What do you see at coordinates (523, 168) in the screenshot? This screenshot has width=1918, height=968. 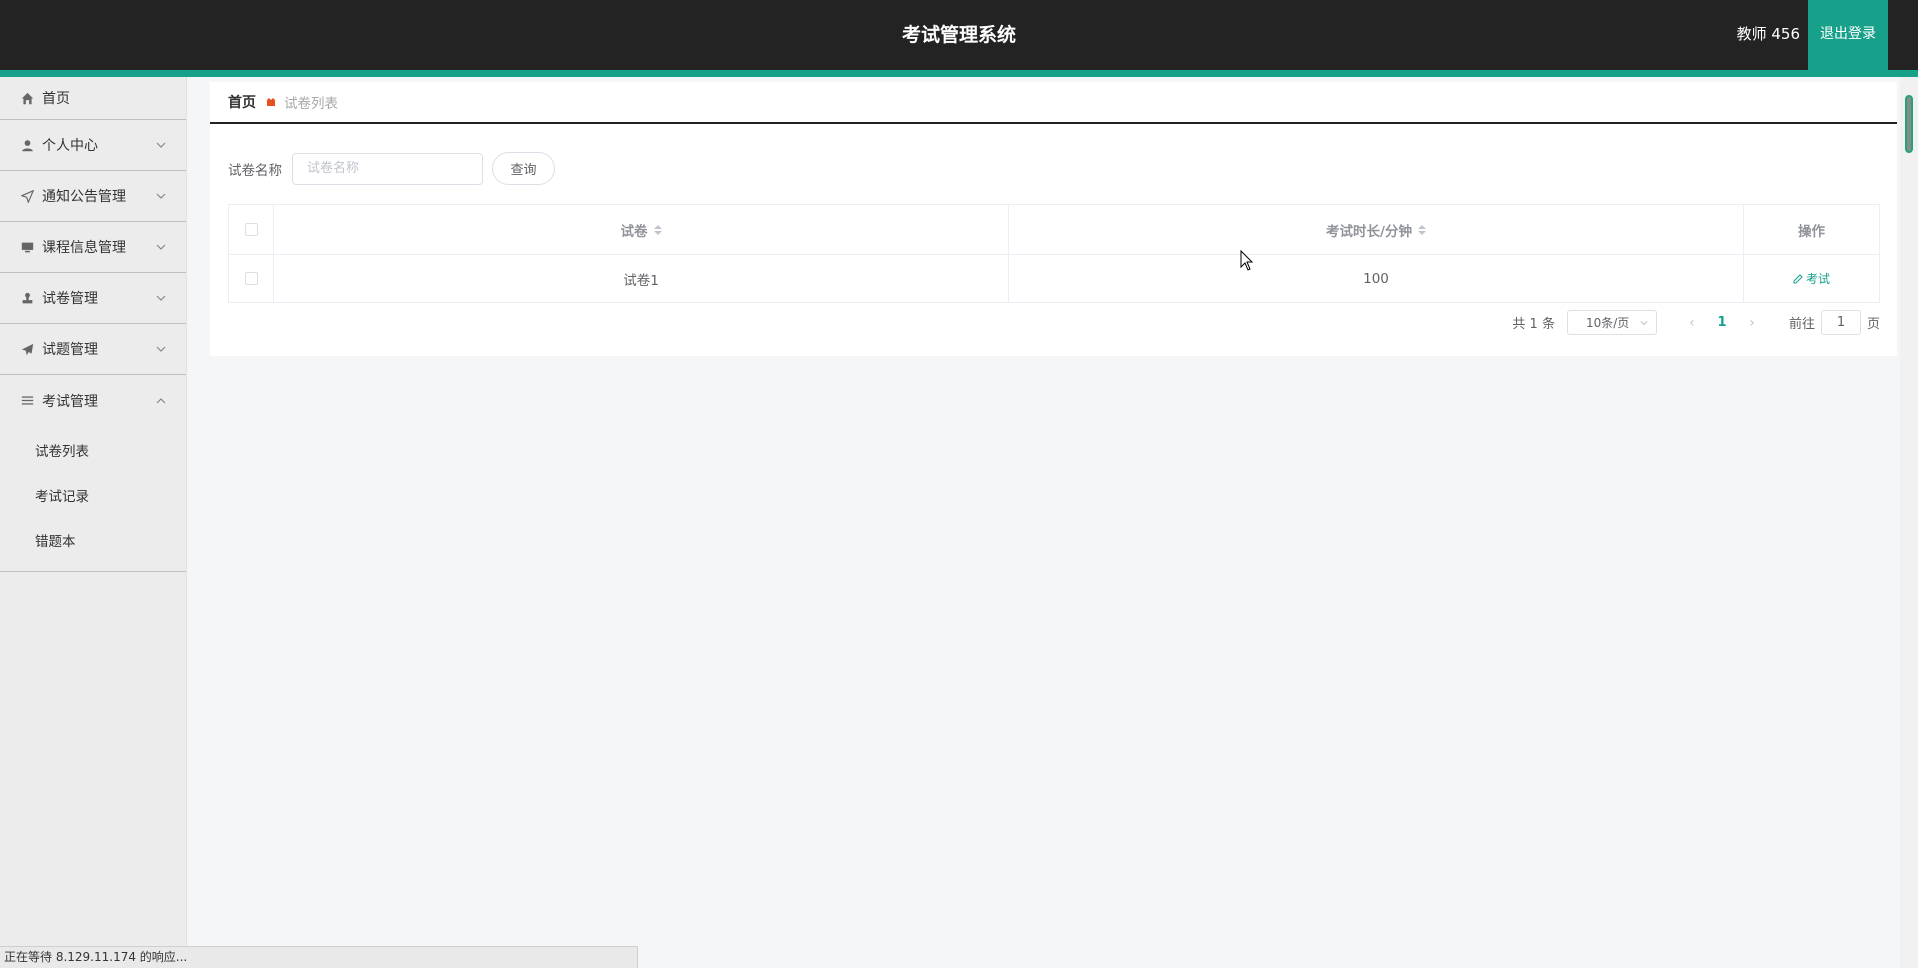 I see `query-button: 查询` at bounding box center [523, 168].